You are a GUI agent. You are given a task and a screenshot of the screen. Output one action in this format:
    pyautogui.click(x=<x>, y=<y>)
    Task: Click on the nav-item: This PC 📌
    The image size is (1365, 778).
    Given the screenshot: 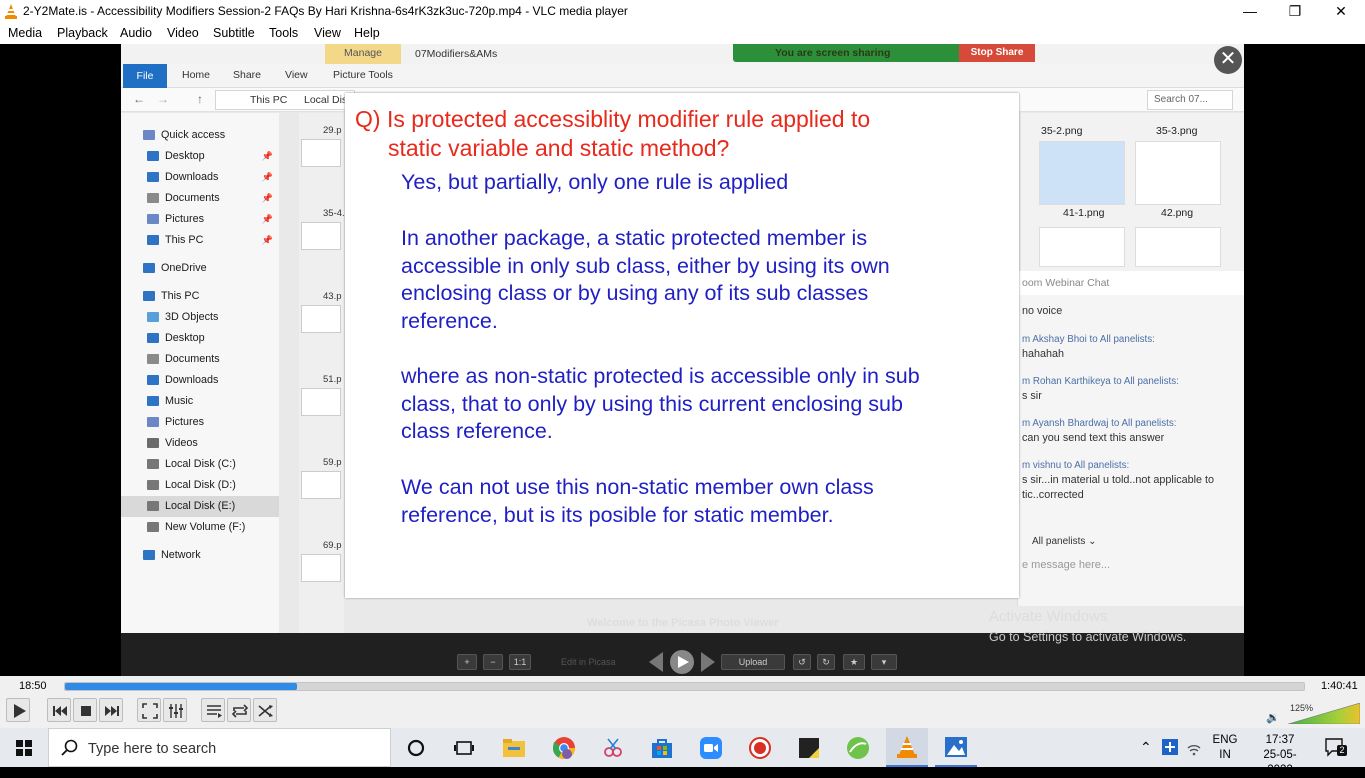 What is the action you would take?
    pyautogui.click(x=200, y=240)
    